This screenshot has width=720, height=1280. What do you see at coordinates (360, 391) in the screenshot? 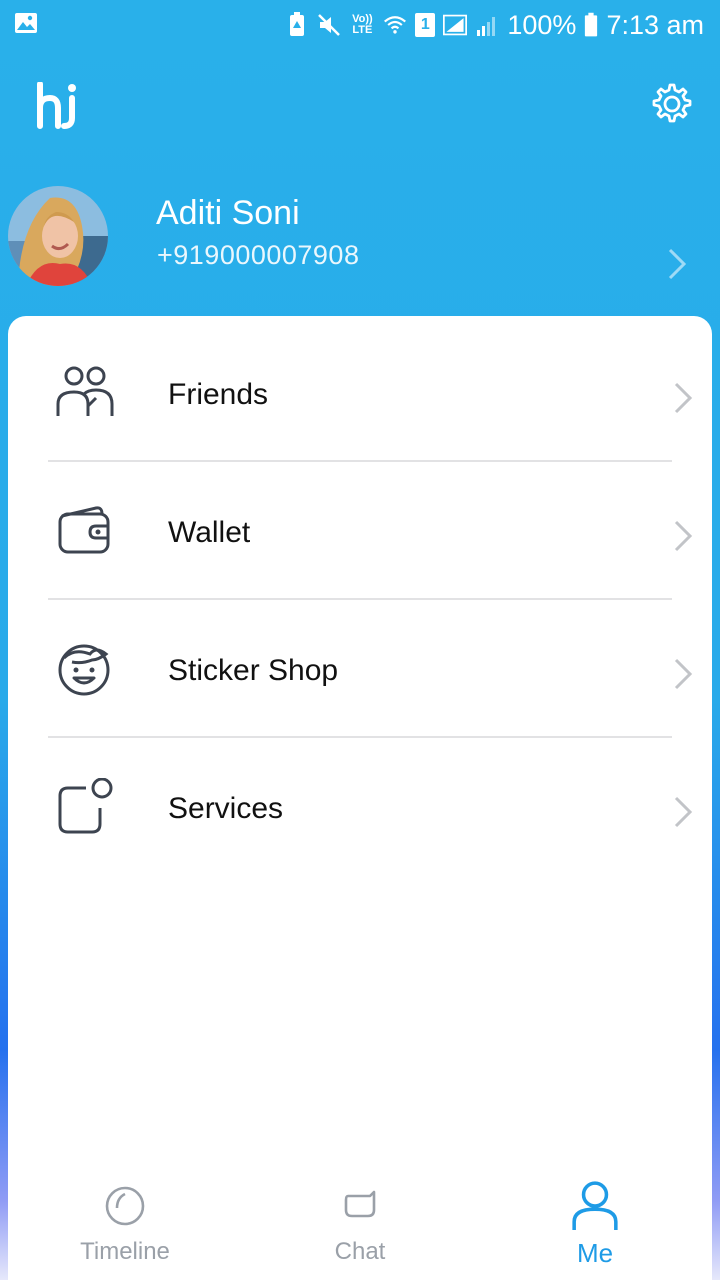
I see `menu-item-friends: Friends` at bounding box center [360, 391].